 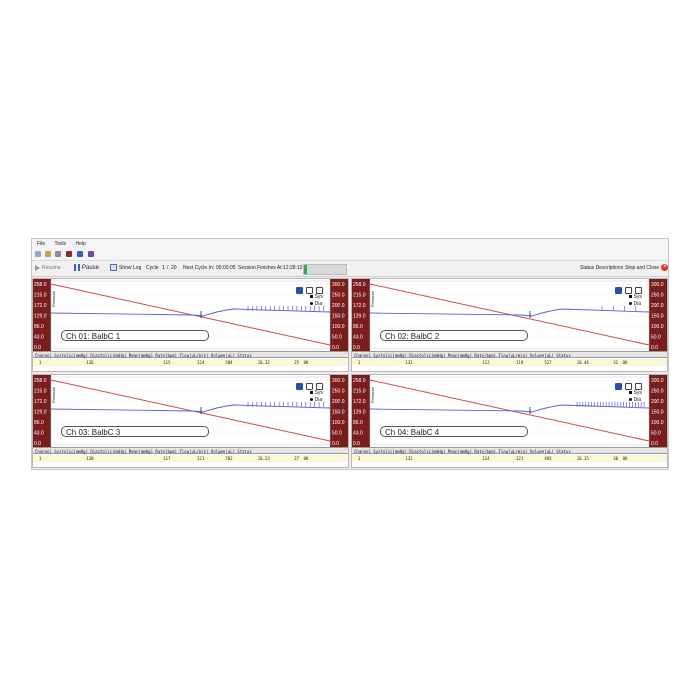 What do you see at coordinates (77, 268) in the screenshot?
I see `pause-icon` at bounding box center [77, 268].